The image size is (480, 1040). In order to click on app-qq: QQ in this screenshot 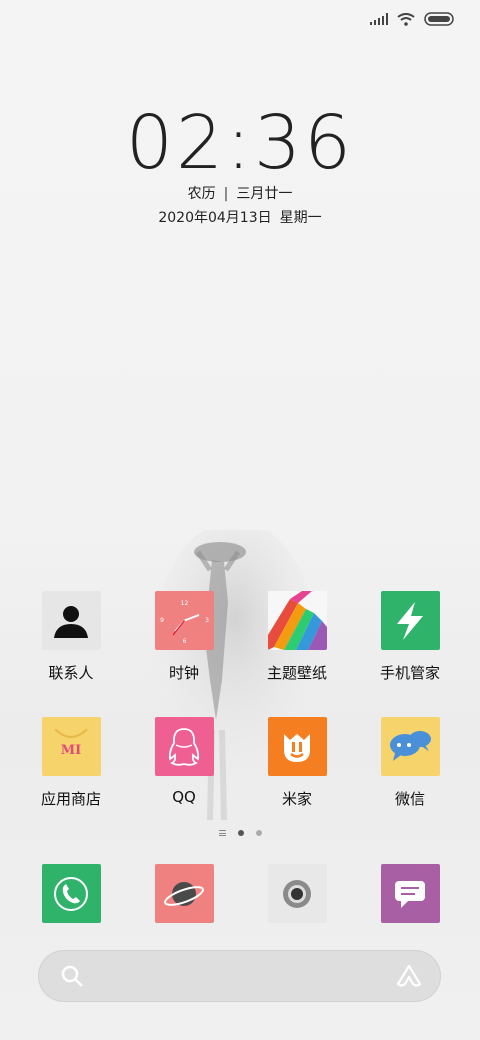, I will do `click(184, 761)`.